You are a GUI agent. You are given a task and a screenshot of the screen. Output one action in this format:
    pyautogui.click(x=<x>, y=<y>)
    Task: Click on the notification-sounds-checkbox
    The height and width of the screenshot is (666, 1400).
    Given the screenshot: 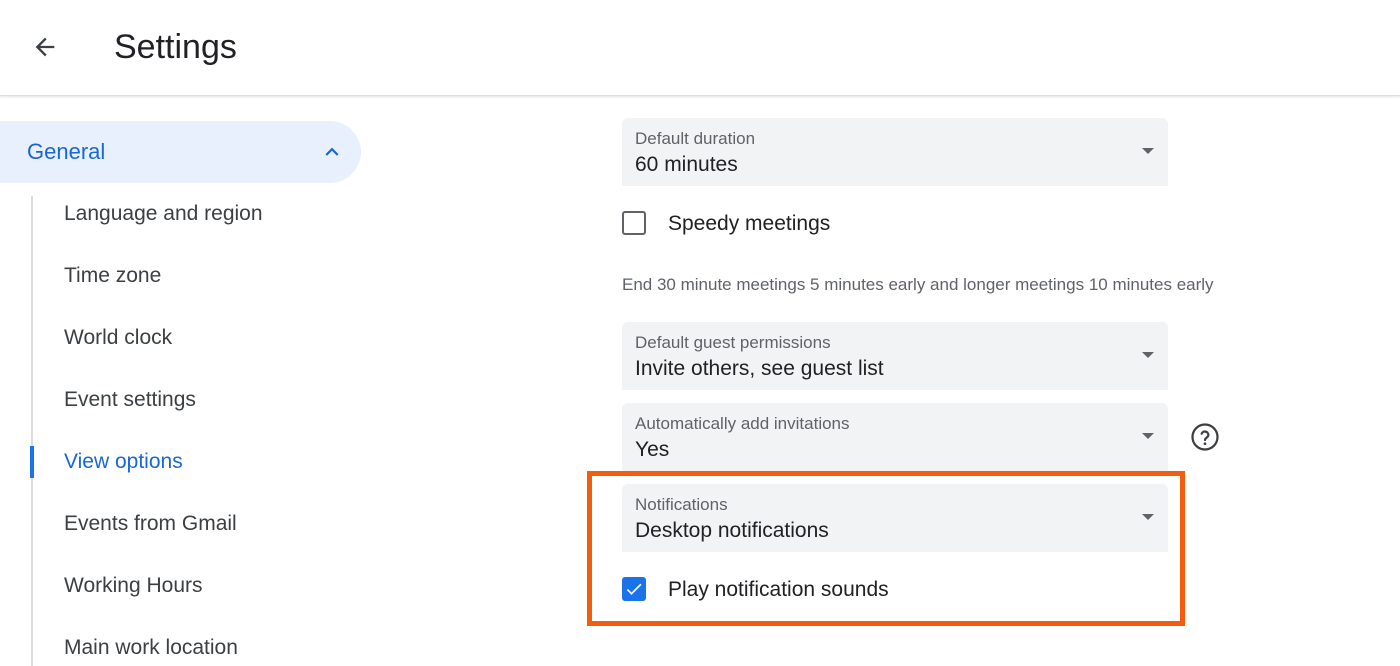 What is the action you would take?
    pyautogui.click(x=634, y=589)
    